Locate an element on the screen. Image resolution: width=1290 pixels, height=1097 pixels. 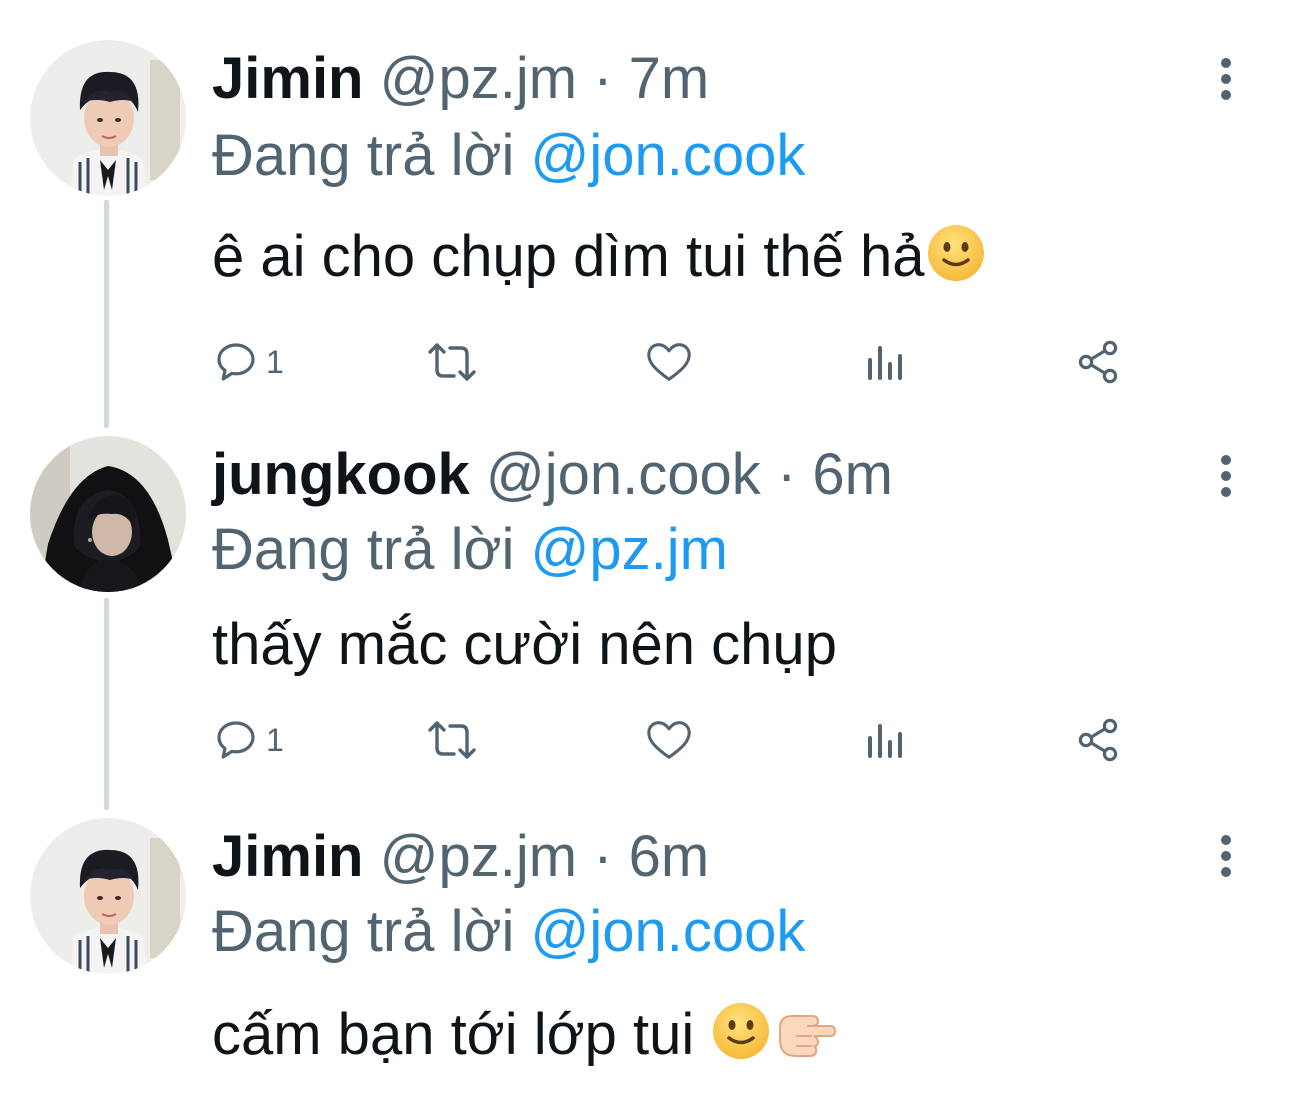
tweet-text-content: ê ai cho chụp dìm tui thế hả is located at coordinates (568, 256).